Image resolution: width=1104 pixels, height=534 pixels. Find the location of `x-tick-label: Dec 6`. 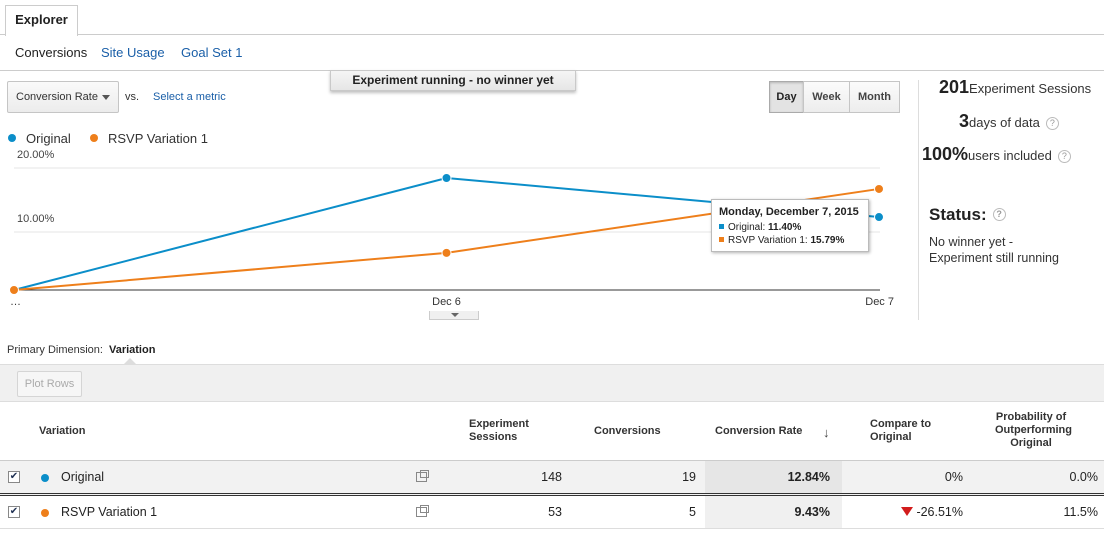

x-tick-label: Dec 6 is located at coordinates (446, 302).